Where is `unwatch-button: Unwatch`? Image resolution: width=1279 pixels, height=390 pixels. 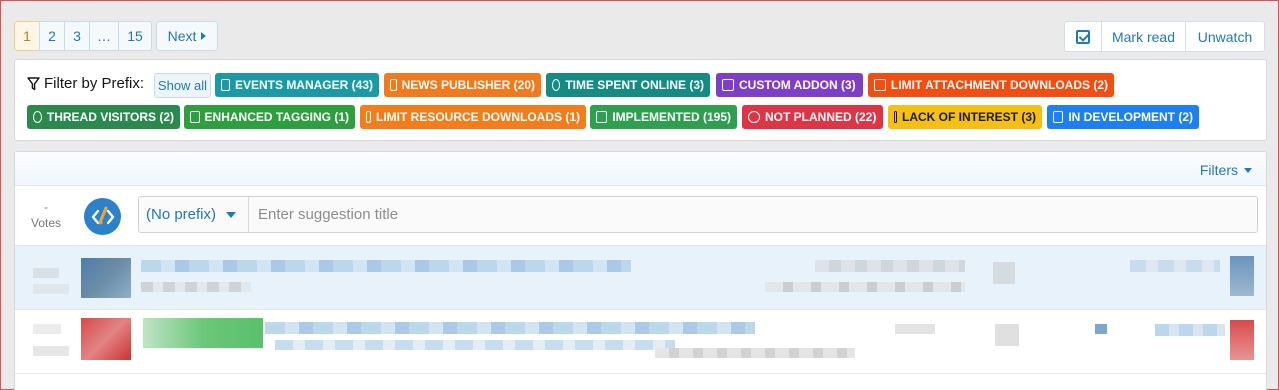
unwatch-button: Unwatch is located at coordinates (1225, 36).